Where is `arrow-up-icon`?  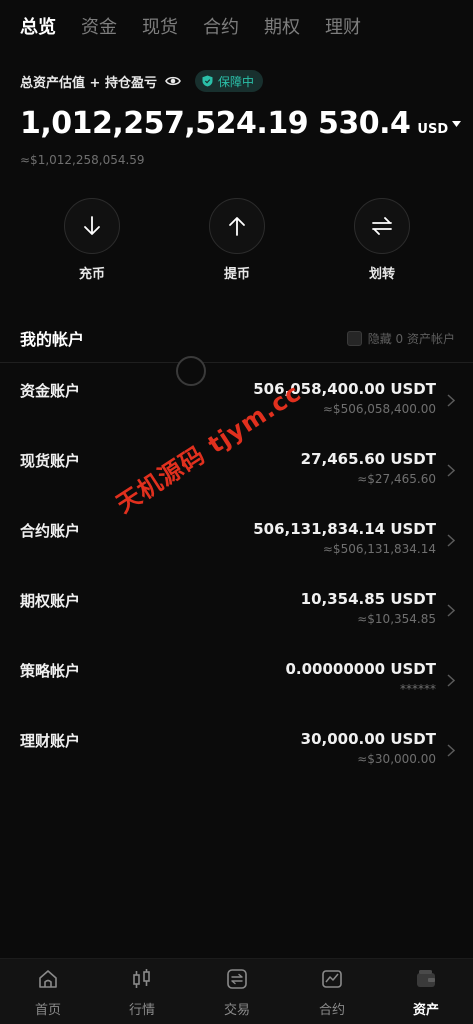
arrow-up-icon is located at coordinates (237, 226).